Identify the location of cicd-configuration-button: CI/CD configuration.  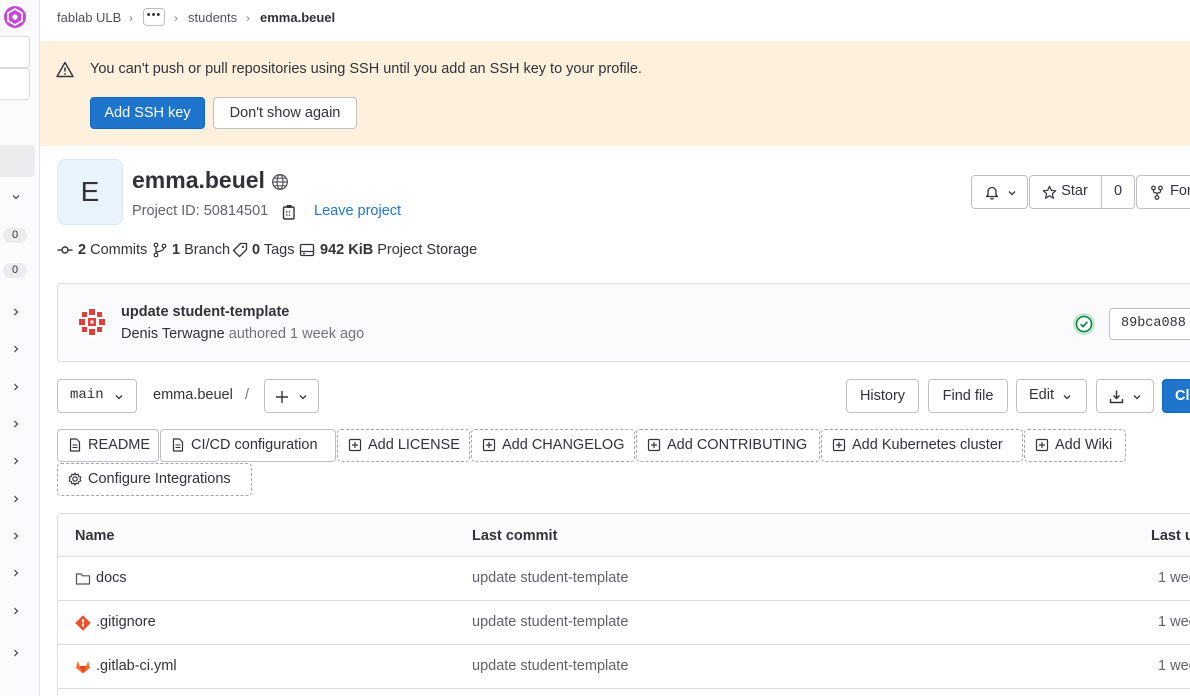
(248, 445).